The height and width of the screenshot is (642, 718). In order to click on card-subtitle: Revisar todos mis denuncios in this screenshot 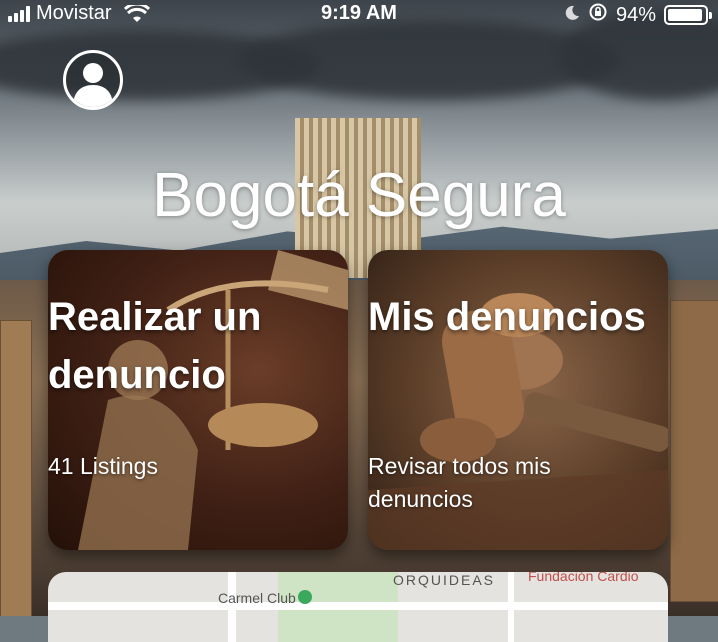, I will do `click(459, 483)`.